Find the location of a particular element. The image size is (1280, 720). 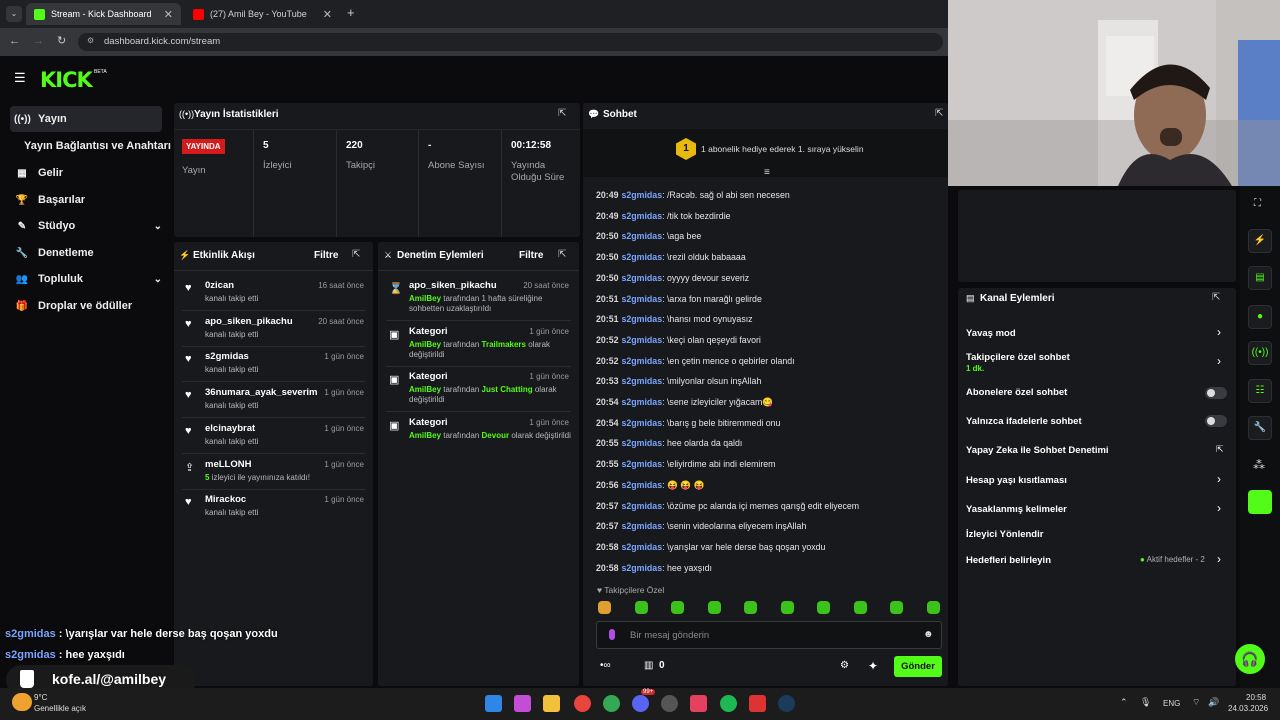

emote-chat-toggle is located at coordinates (1216, 421).